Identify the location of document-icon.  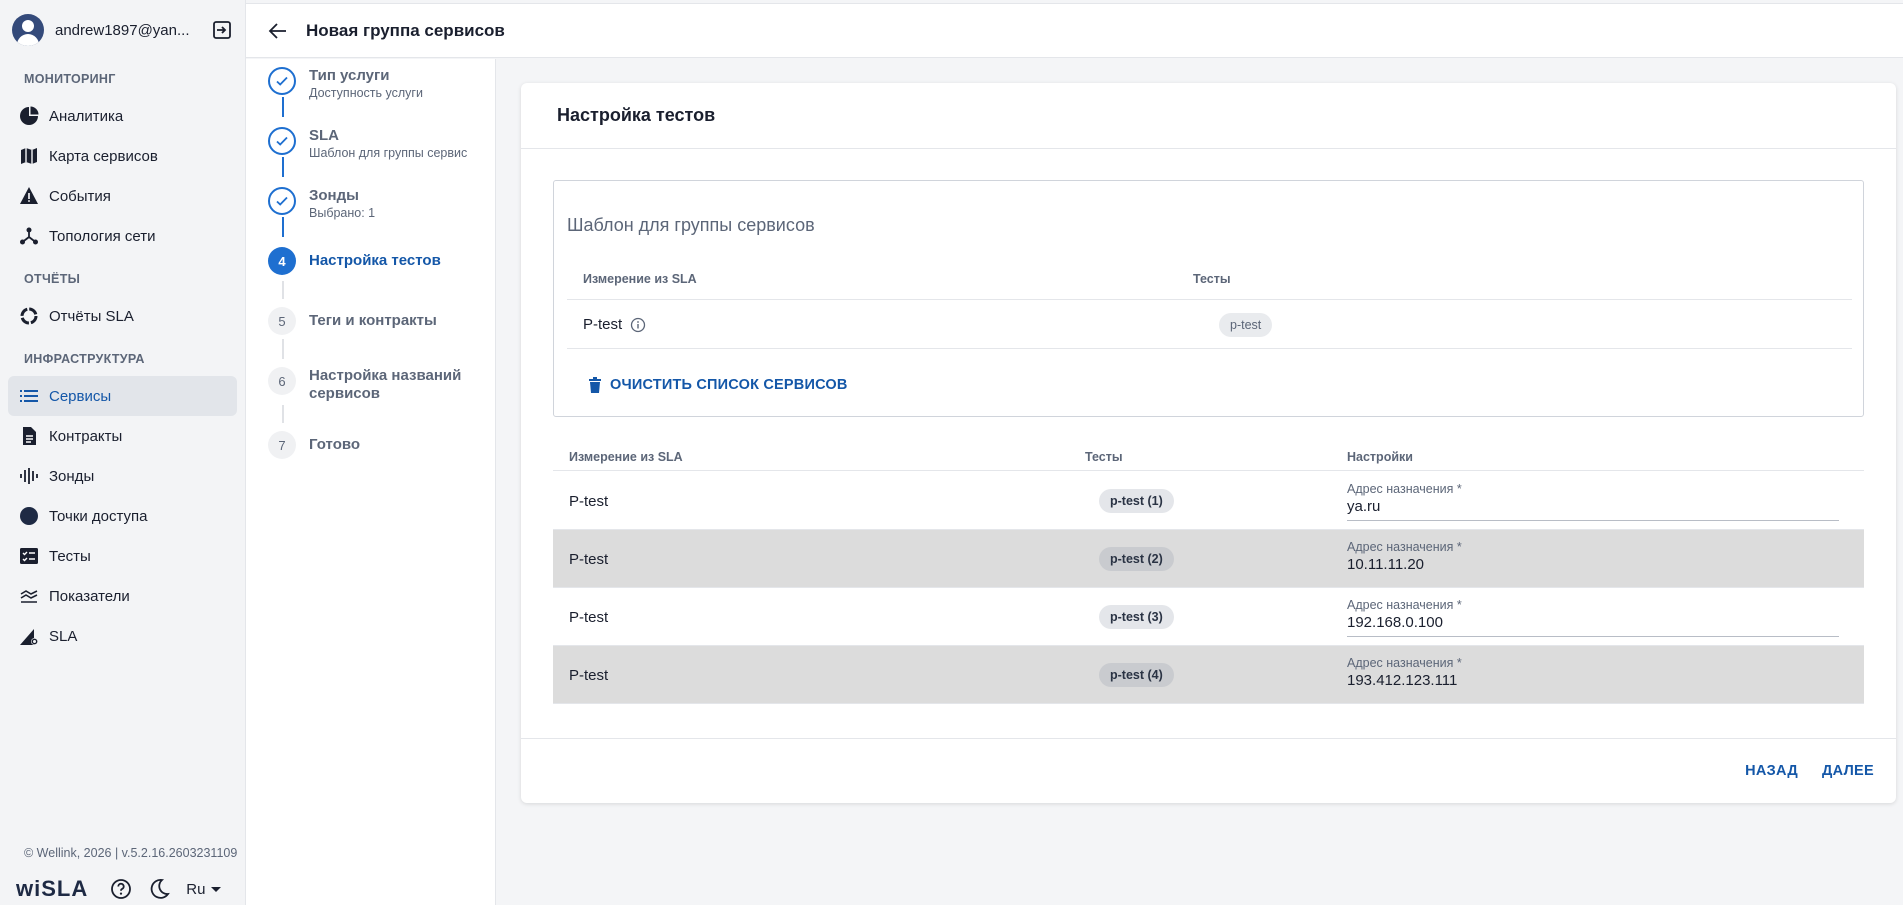
(29, 436).